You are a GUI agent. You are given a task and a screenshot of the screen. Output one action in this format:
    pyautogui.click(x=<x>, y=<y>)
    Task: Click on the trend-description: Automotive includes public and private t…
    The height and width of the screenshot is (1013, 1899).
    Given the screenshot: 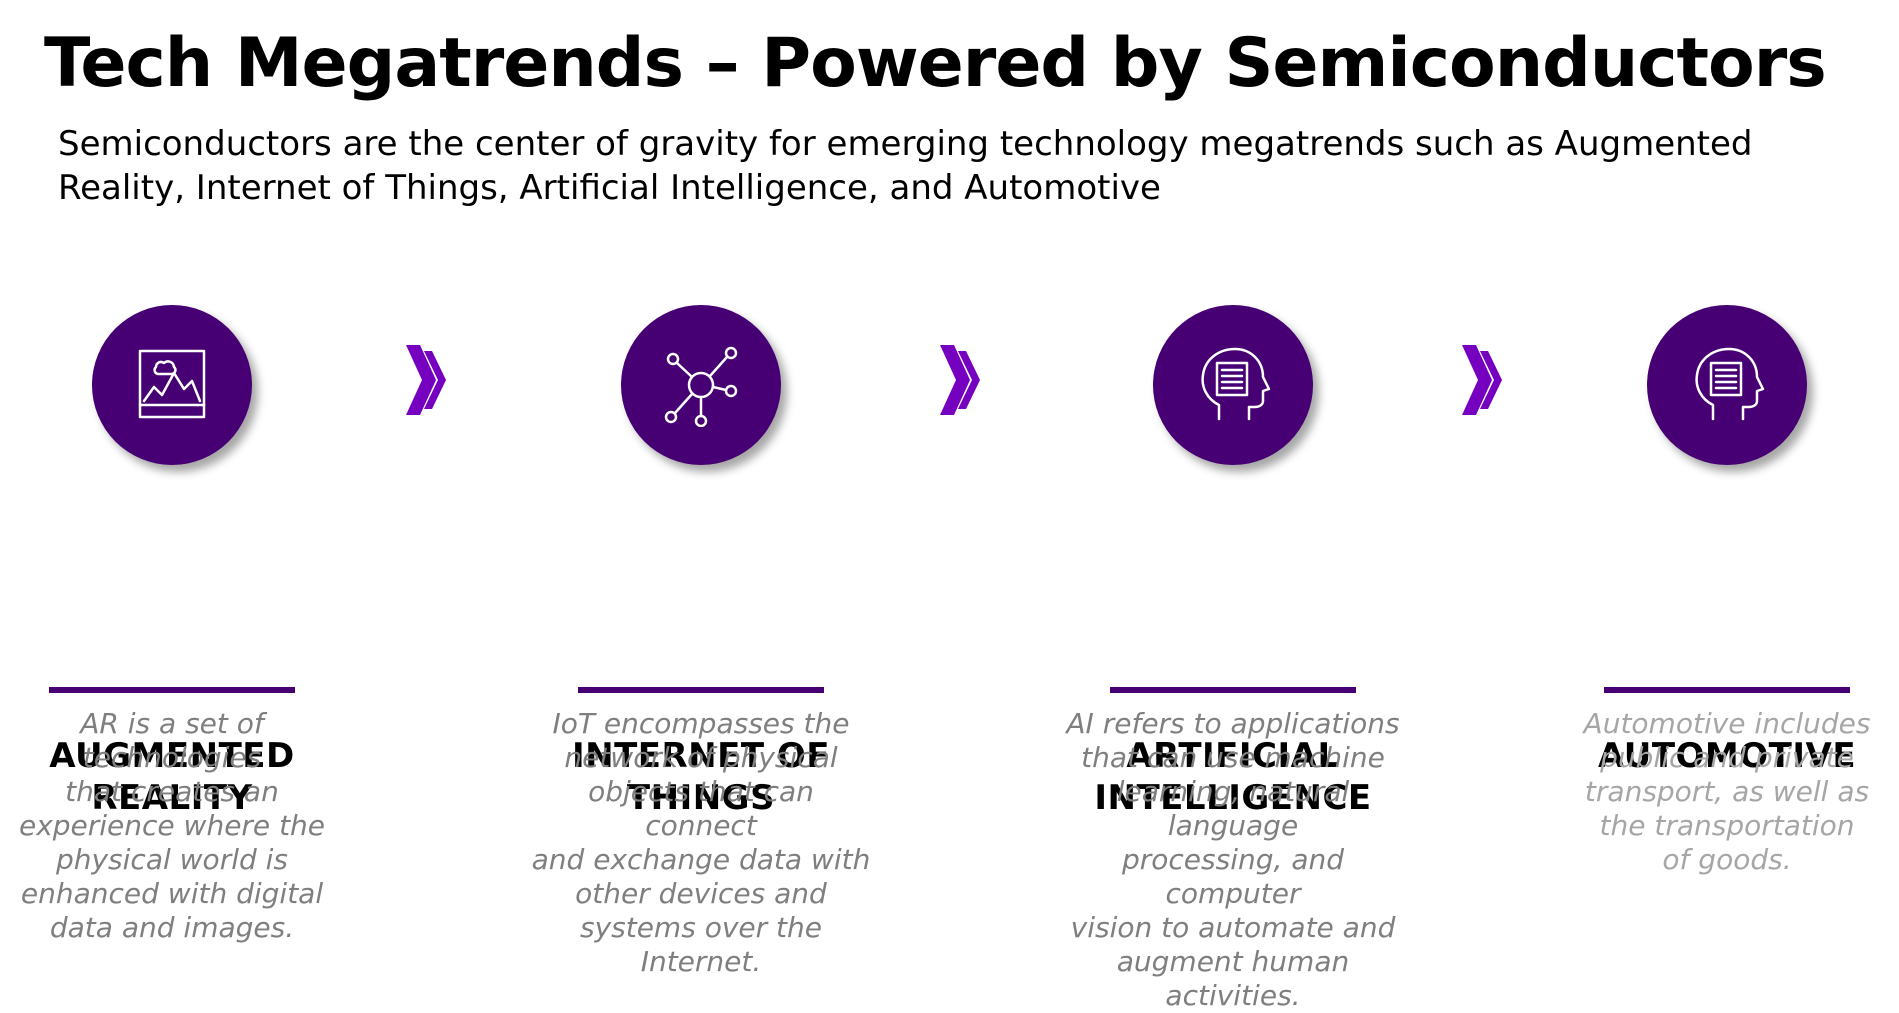 What is the action you would take?
    pyautogui.click(x=1727, y=791)
    